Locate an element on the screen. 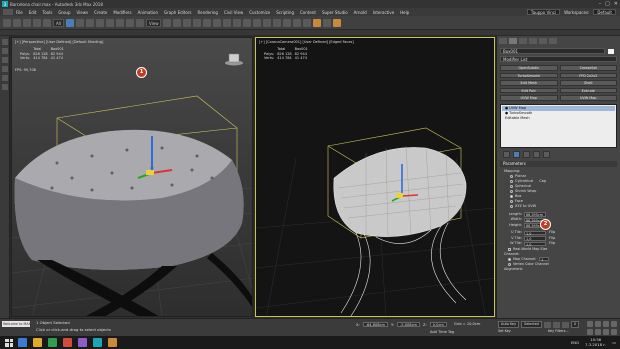 Image resolution: width=620 pixels, height=349 pixels. user-account-dropdown: Tauppo Vinci is located at coordinates (543, 12).